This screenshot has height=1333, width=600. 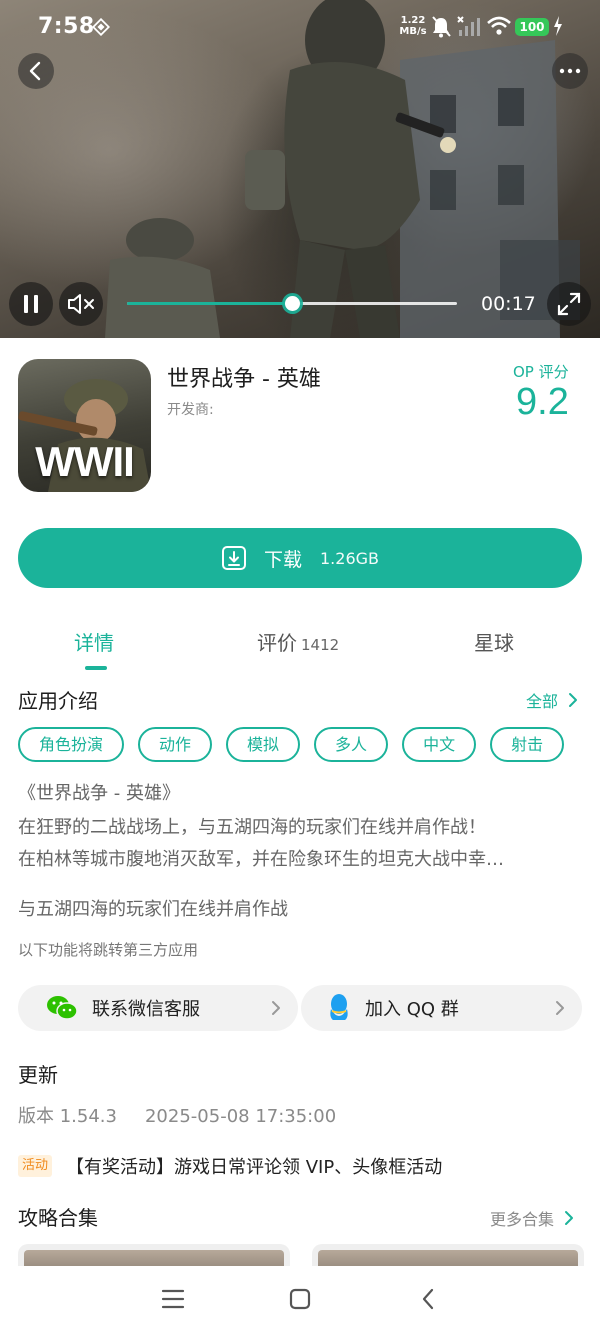 What do you see at coordinates (558, 26) in the screenshot?
I see `charging-icon` at bounding box center [558, 26].